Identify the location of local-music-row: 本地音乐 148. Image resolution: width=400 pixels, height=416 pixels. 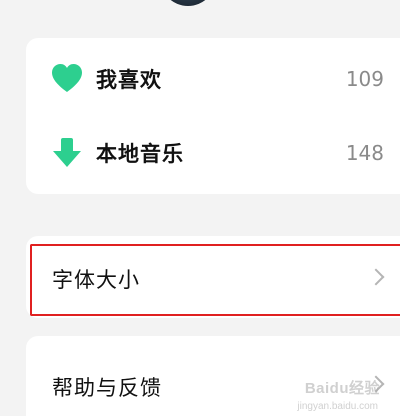
(213, 153).